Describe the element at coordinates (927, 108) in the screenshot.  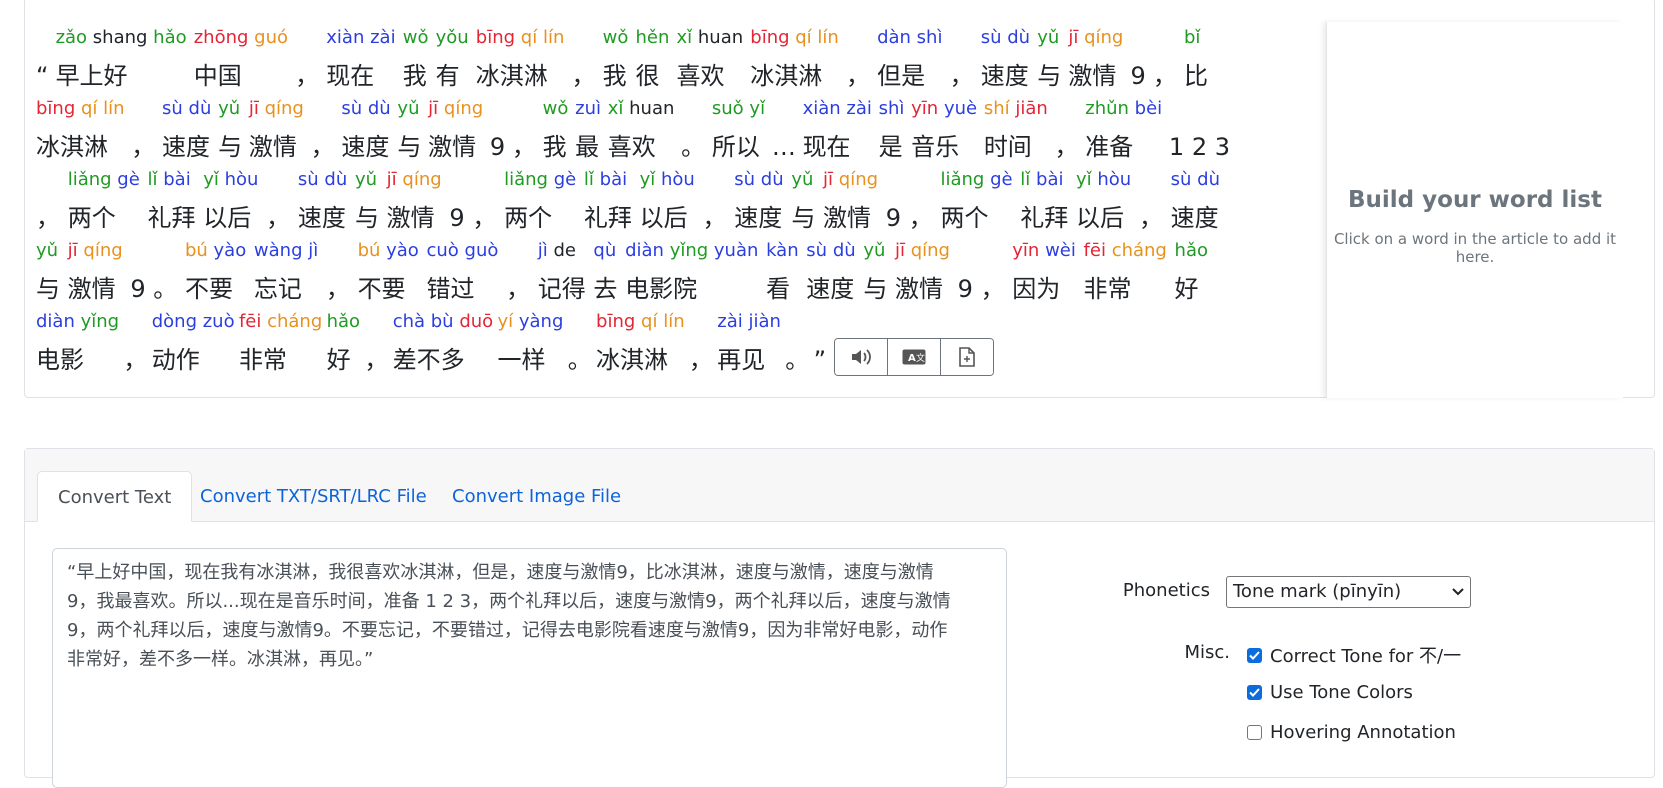
I see `pinyin-syllable: yīn` at that location.